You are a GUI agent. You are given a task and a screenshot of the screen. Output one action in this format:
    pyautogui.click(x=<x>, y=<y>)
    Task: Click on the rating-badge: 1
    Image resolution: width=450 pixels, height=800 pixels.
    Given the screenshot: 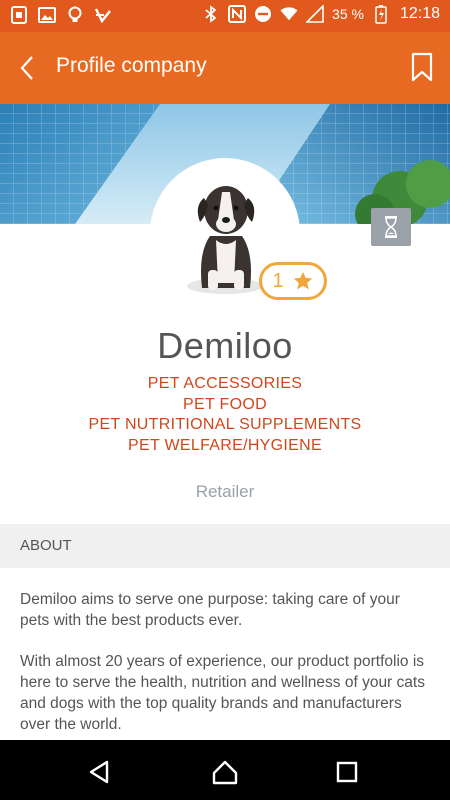 What is the action you would take?
    pyautogui.click(x=293, y=281)
    